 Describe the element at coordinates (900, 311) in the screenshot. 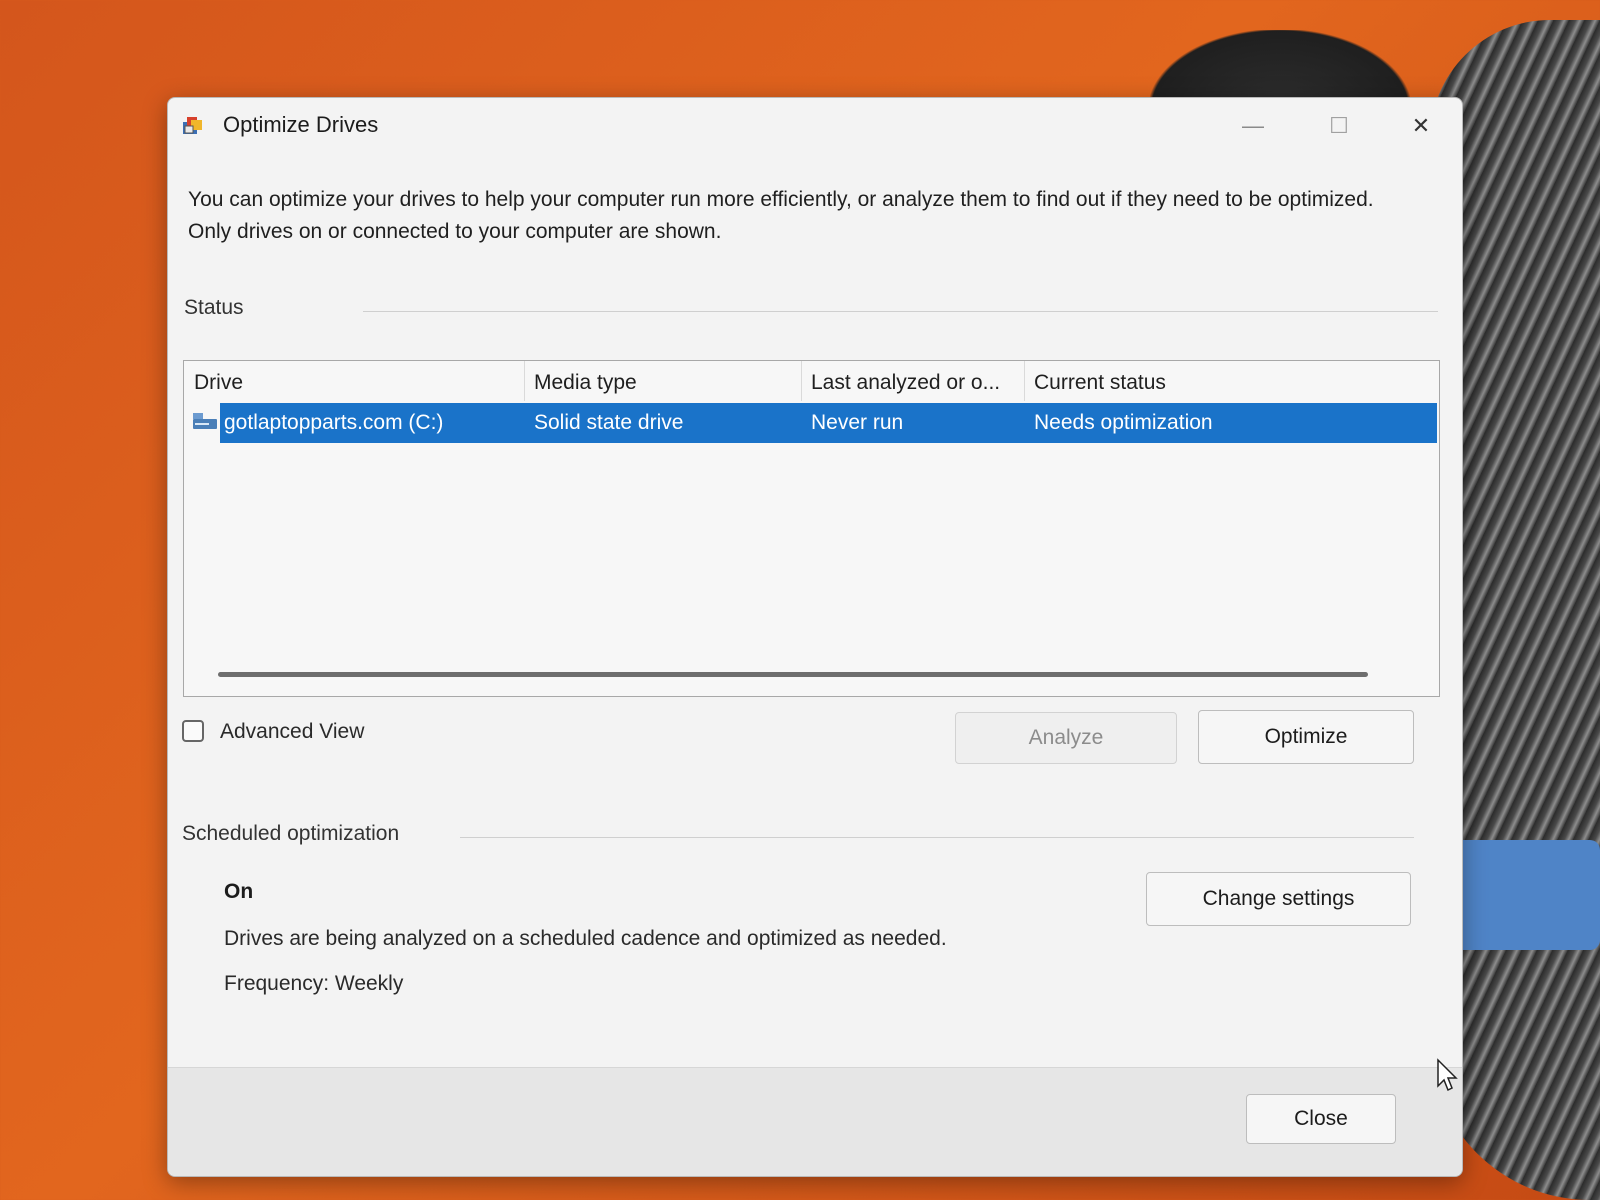

I see `status-divider` at that location.